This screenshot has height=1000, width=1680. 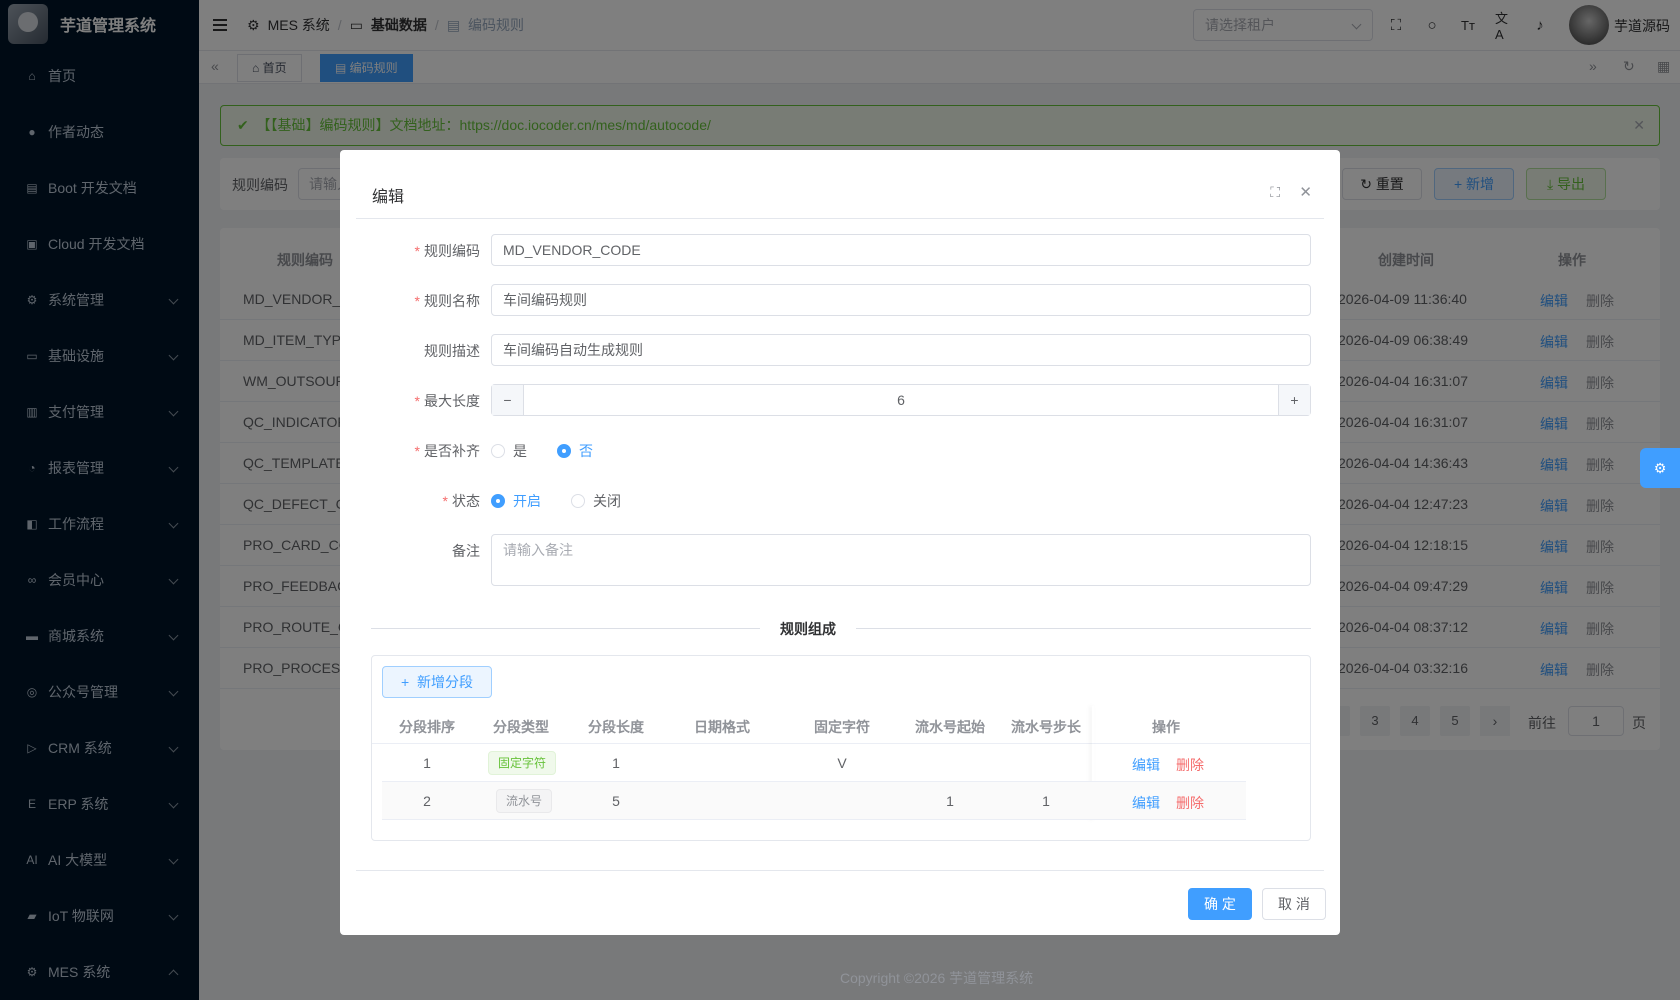 What do you see at coordinates (1220, 904) in the screenshot?
I see `confirm-button: 确 定` at bounding box center [1220, 904].